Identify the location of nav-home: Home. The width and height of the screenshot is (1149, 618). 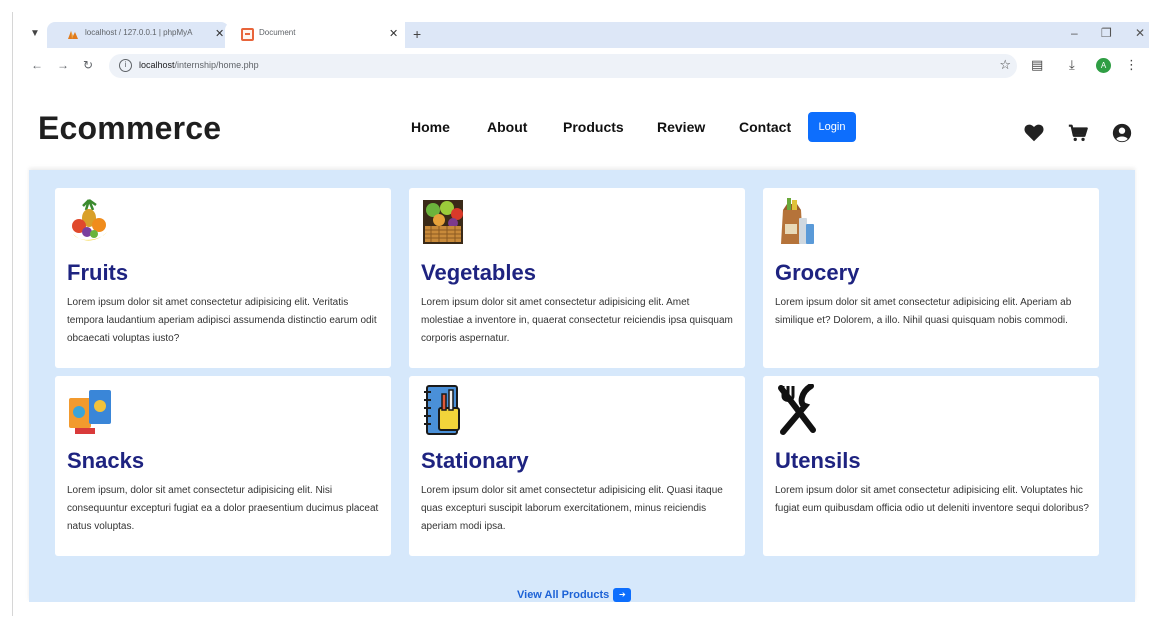
(430, 127).